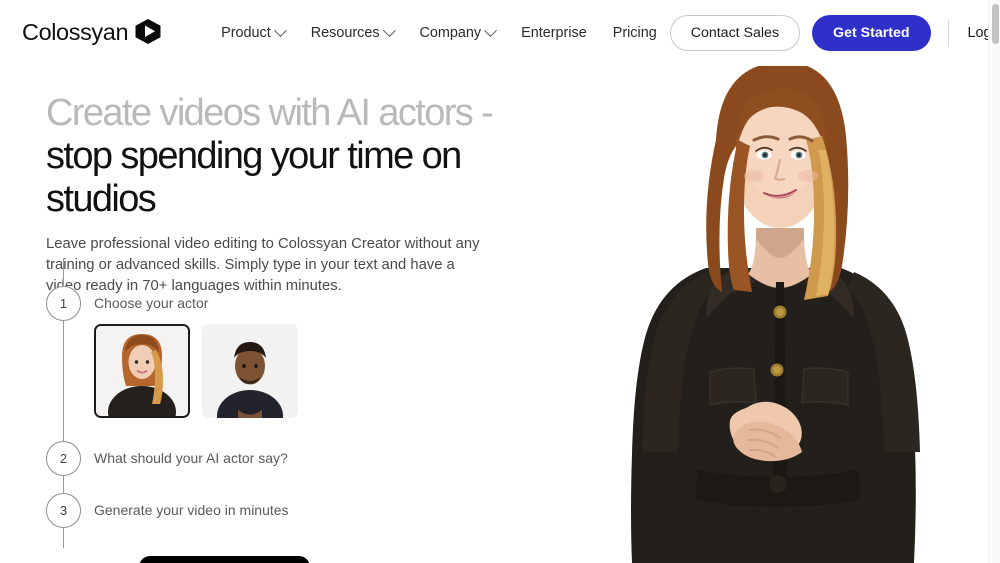 The width and height of the screenshot is (1000, 563). Describe the element at coordinates (994, 281) in the screenshot. I see `page-scrollbar` at that location.